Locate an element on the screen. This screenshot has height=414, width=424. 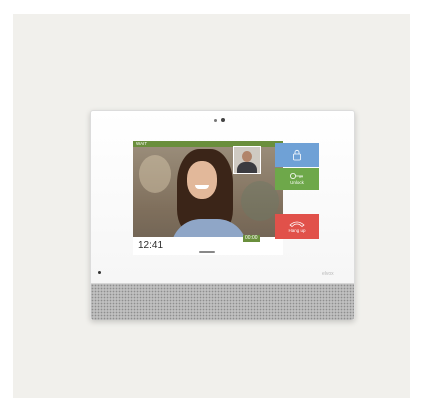
unlock-button: Unlock is located at coordinates (297, 179).